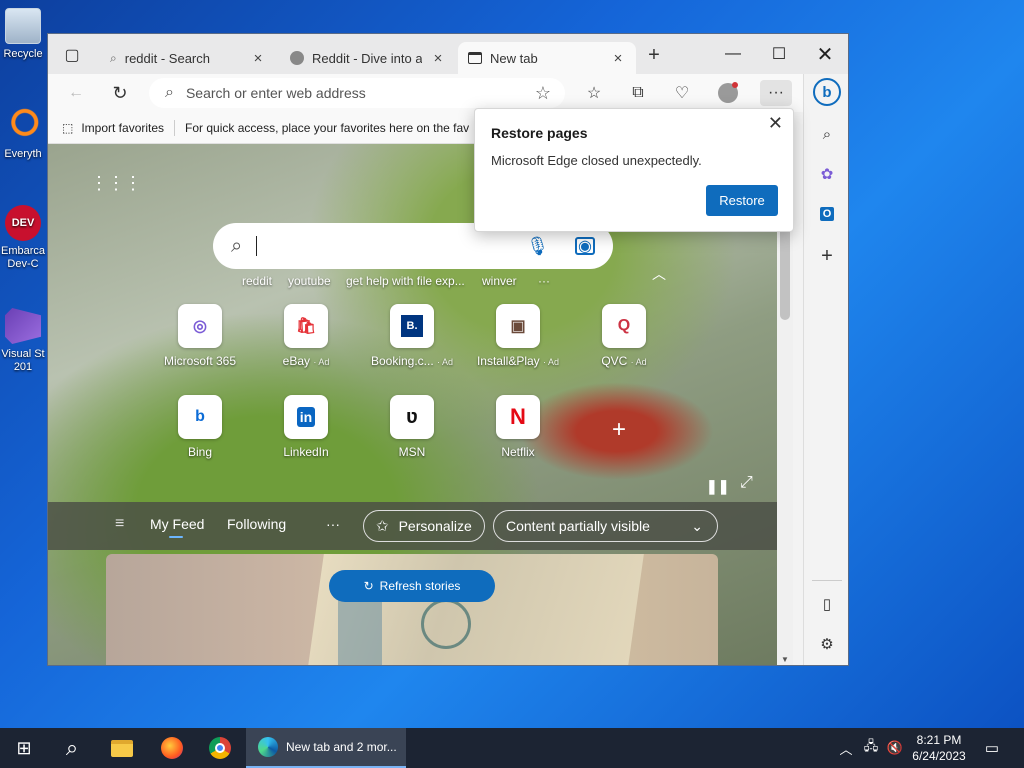 The height and width of the screenshot is (768, 1024). What do you see at coordinates (306, 336) in the screenshot?
I see `quick-link-ebay: 🛍 eBay · Ad` at bounding box center [306, 336].